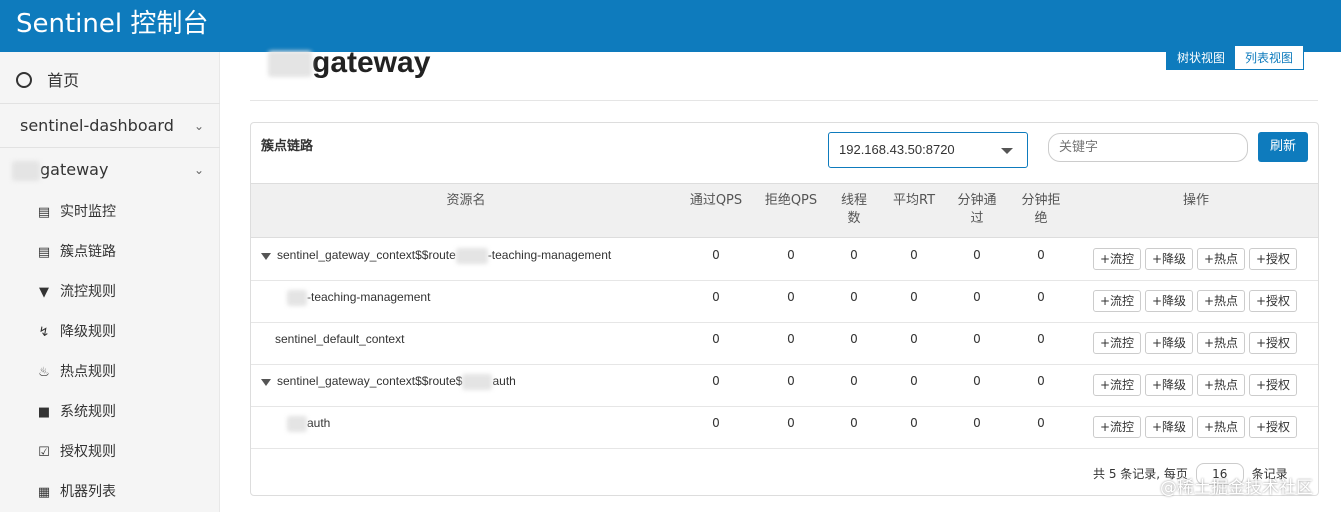 This screenshot has width=1341, height=513. I want to click on sidebar-item-realtime-monitor: ▤ 实时监控, so click(76, 212).